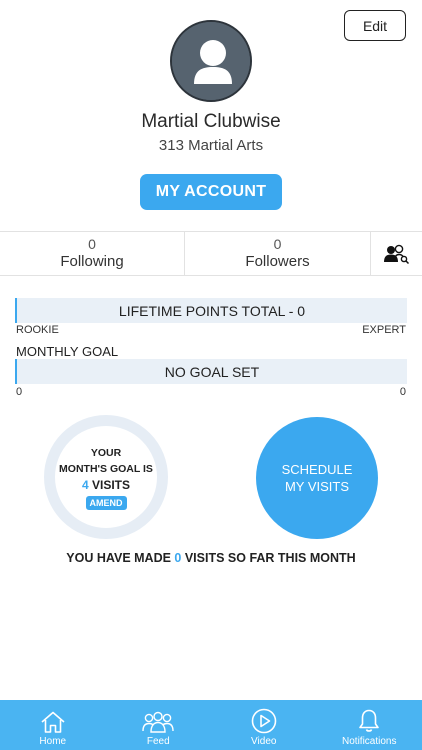 The image size is (422, 750). Describe the element at coordinates (369, 720) in the screenshot. I see `bell-icon` at that location.